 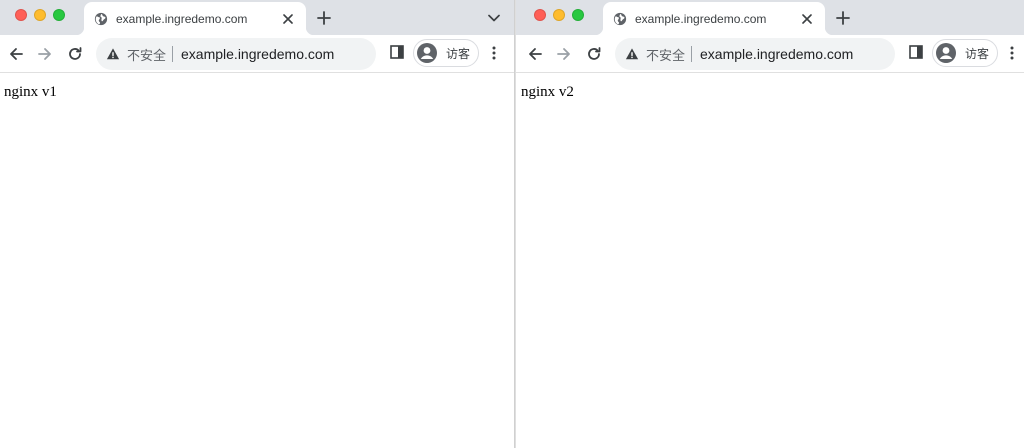 What do you see at coordinates (547, 92) in the screenshot?
I see `page-body-text: nginx v2` at bounding box center [547, 92].